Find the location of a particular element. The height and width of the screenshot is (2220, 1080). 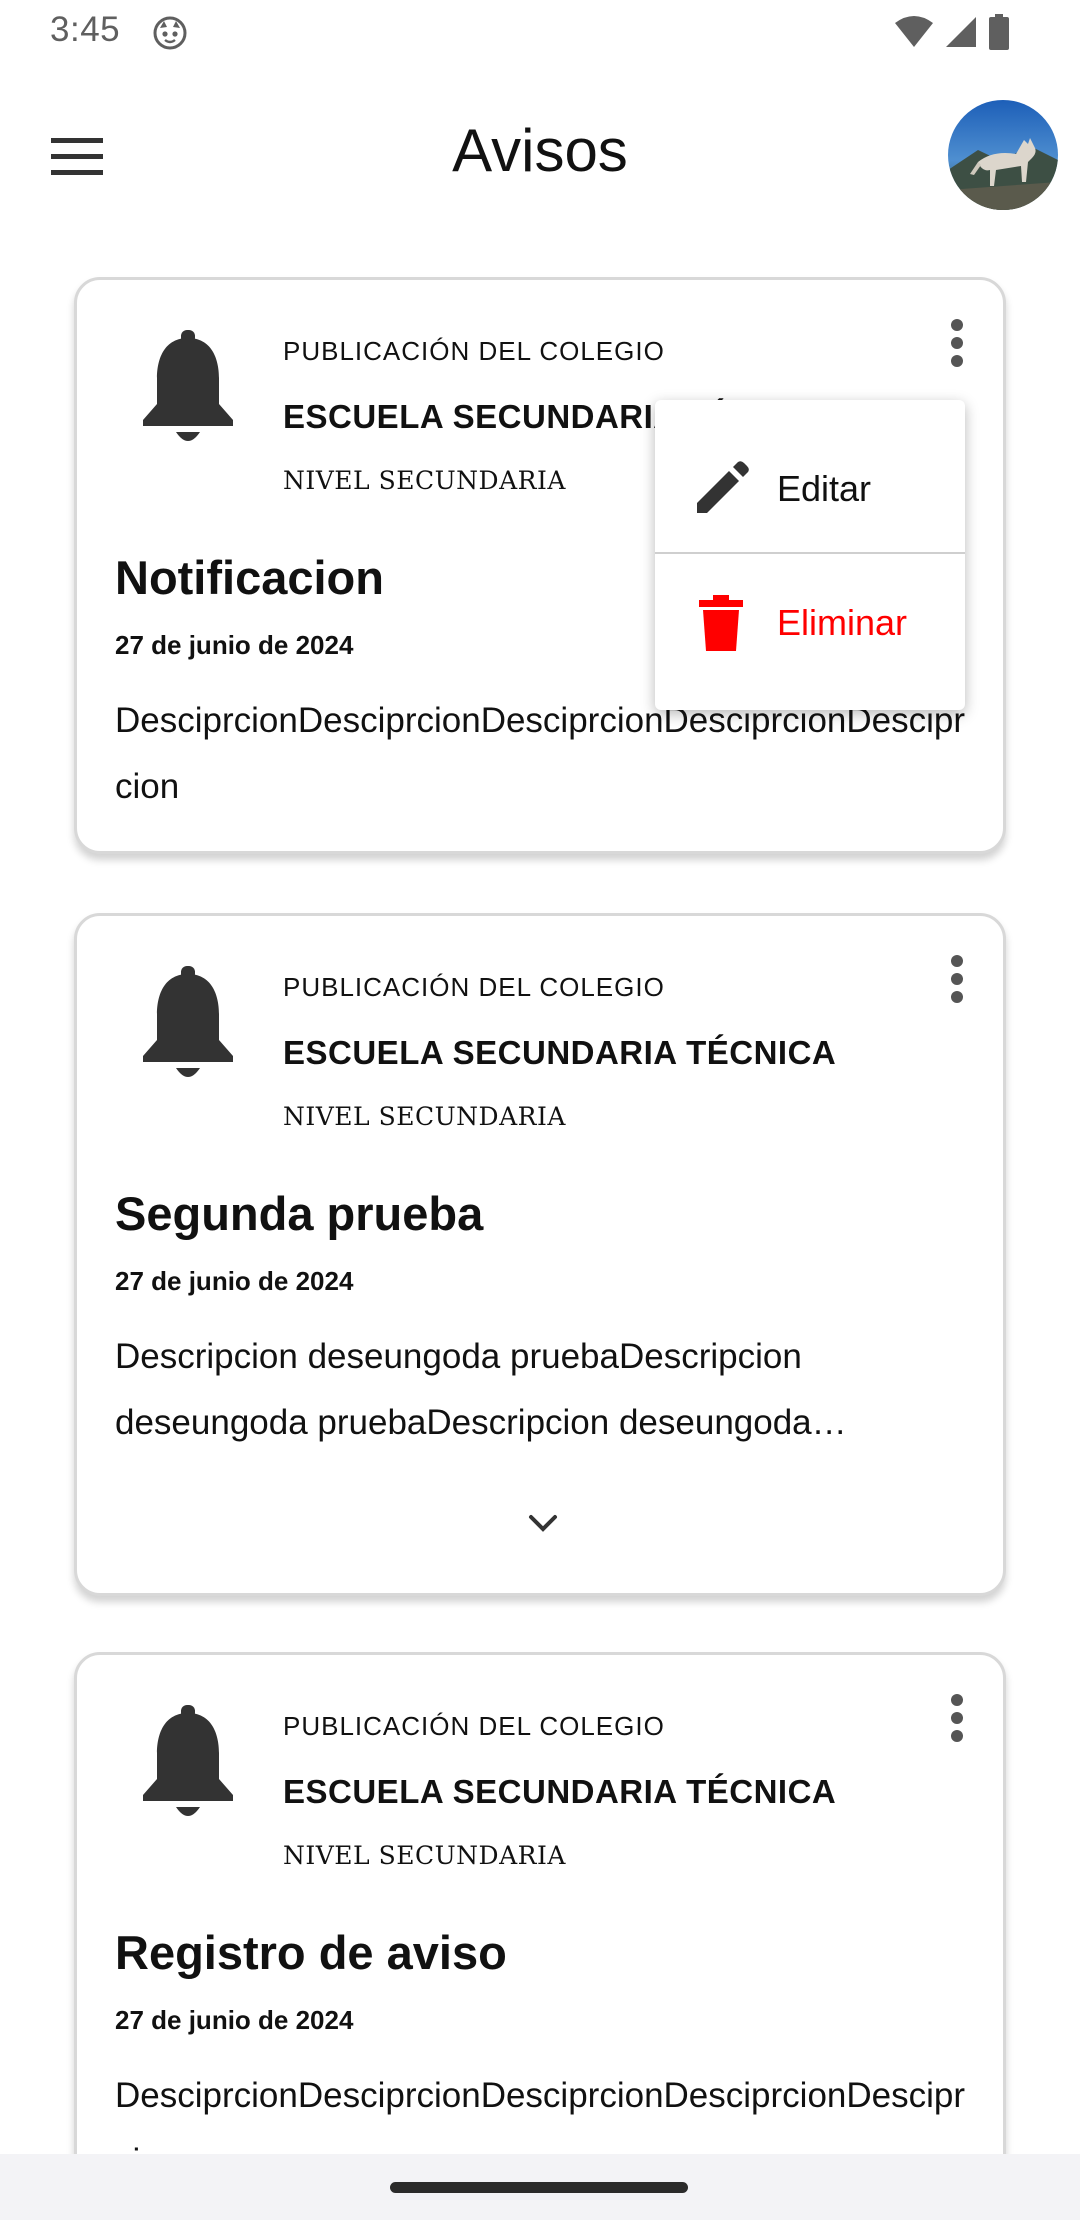

card-title: Registro de aviso is located at coordinates (311, 1952).